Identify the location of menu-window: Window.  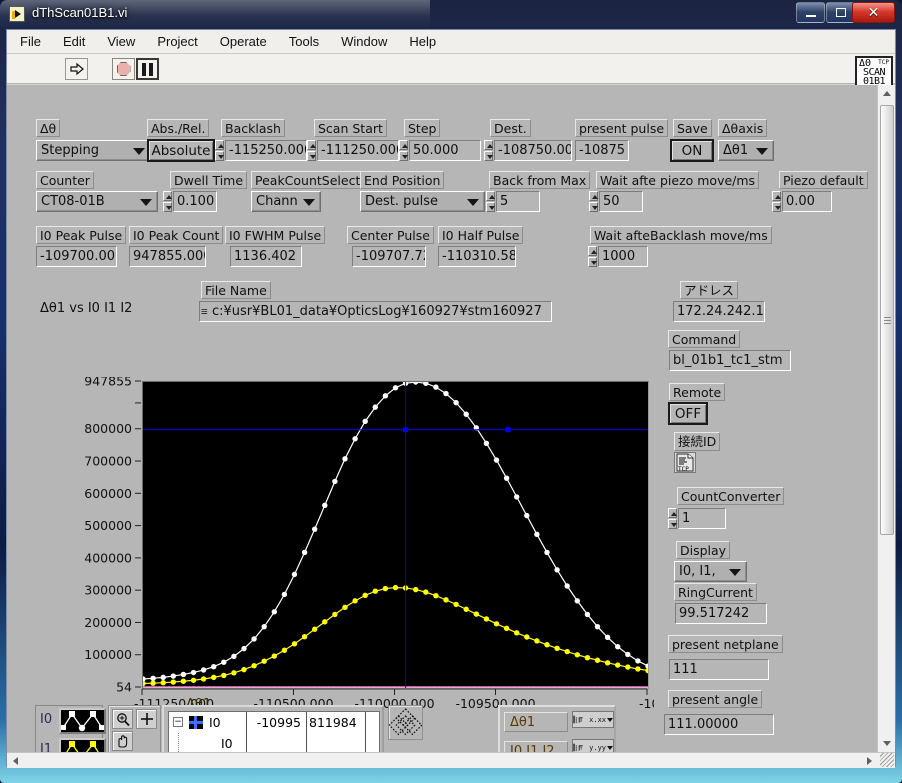
(364, 41).